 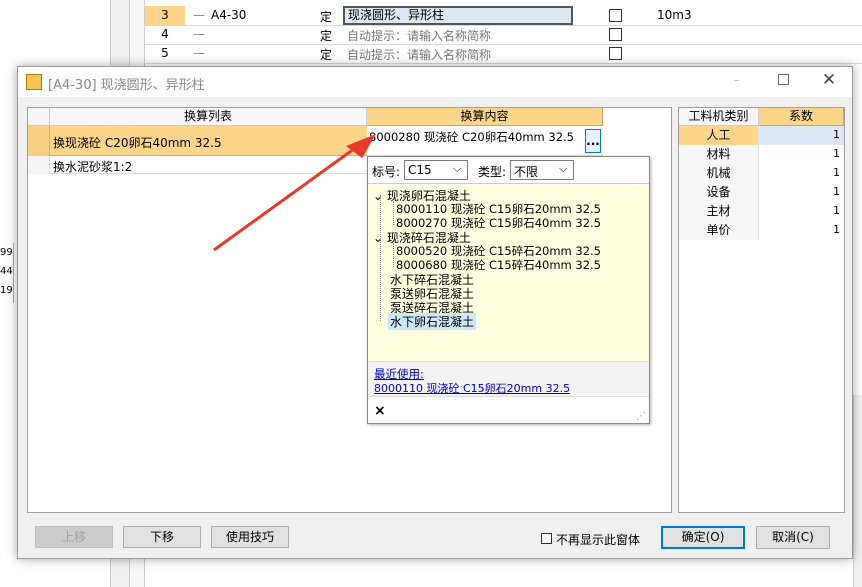 What do you see at coordinates (458, 15) in the screenshot?
I see `row-name-editing: 现浇圆形、异形柱` at bounding box center [458, 15].